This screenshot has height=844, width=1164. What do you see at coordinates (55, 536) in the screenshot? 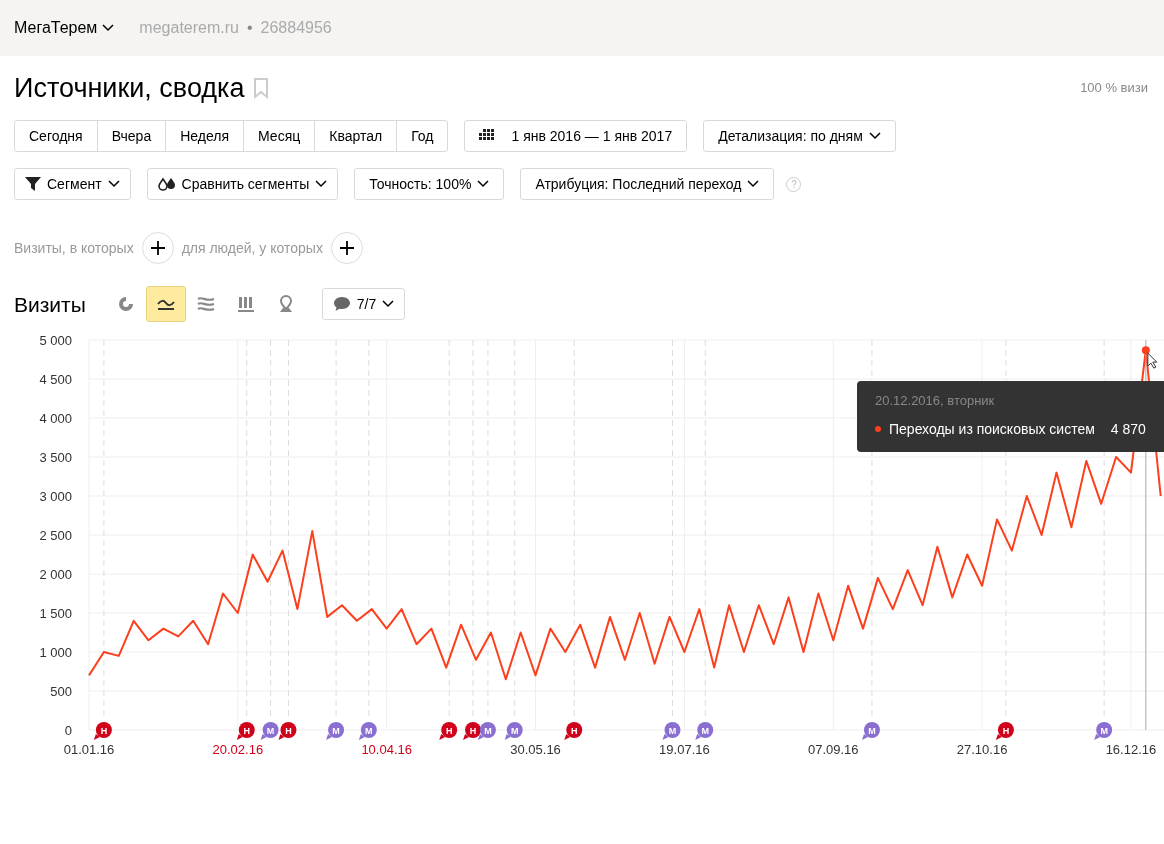
I see `y-axis-label: 2 500` at bounding box center [55, 536].